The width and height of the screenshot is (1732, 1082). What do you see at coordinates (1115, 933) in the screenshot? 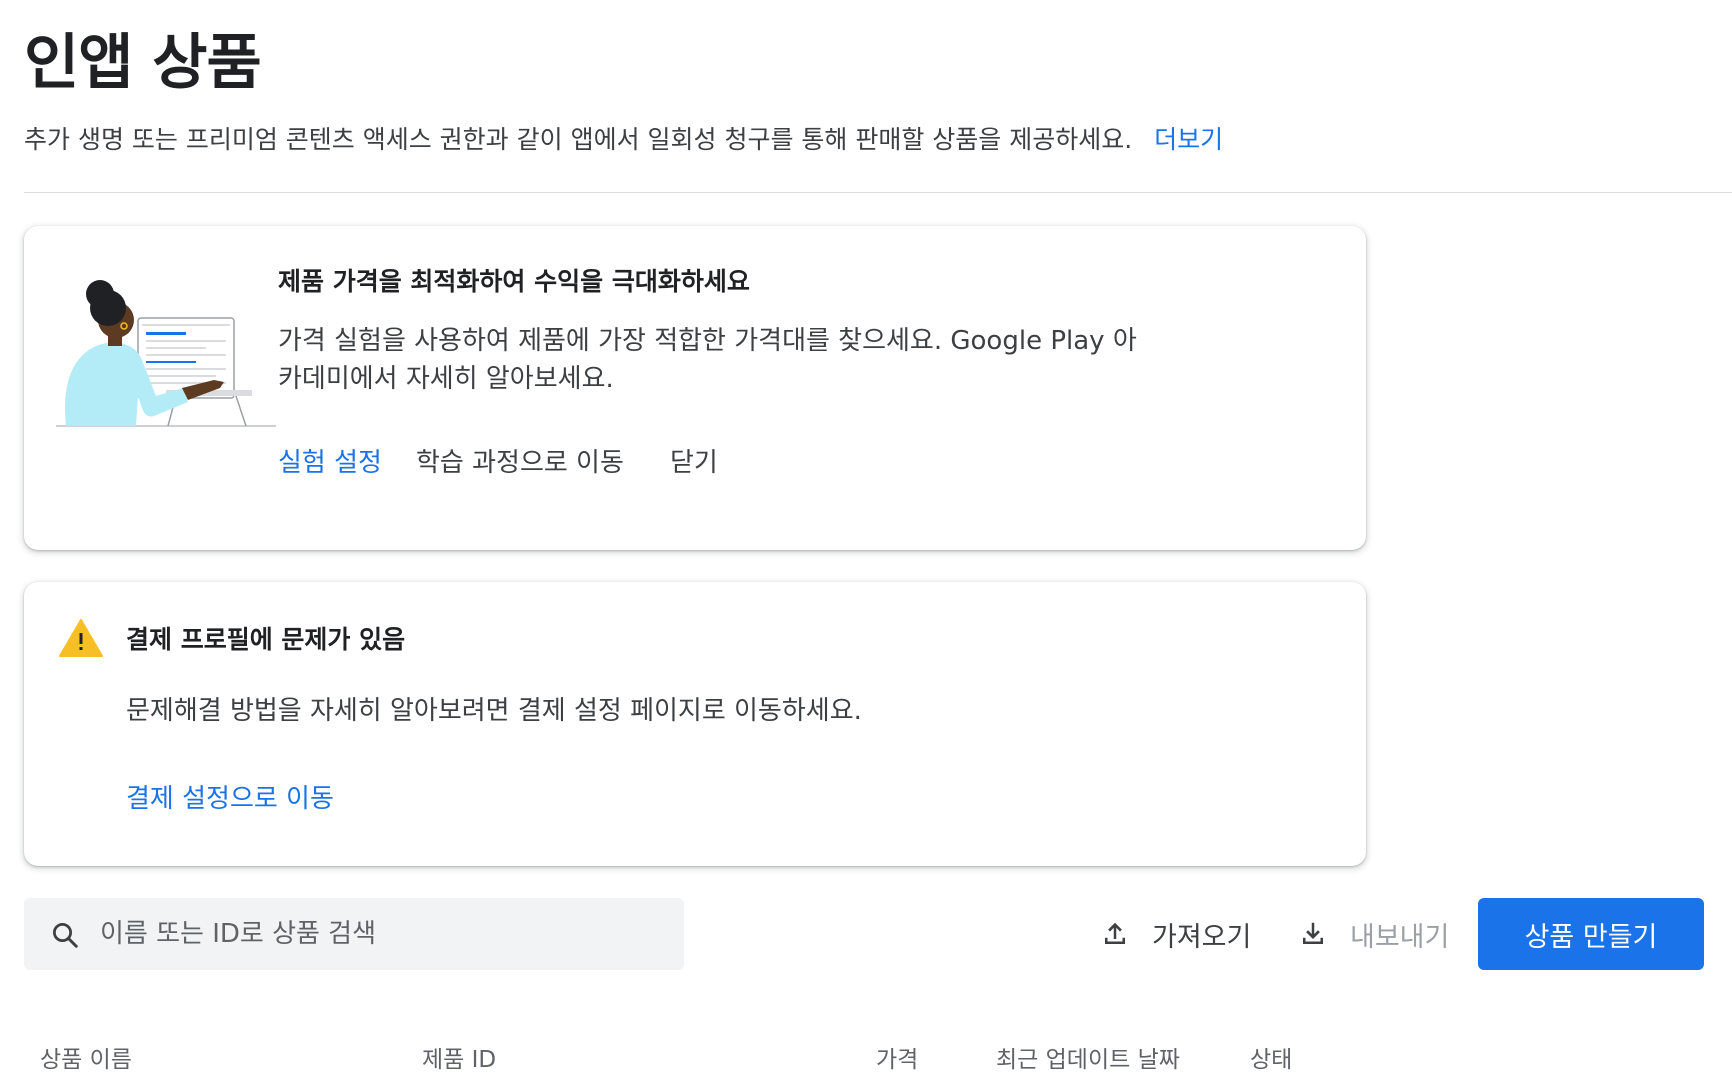
I see `upload-icon` at bounding box center [1115, 933].